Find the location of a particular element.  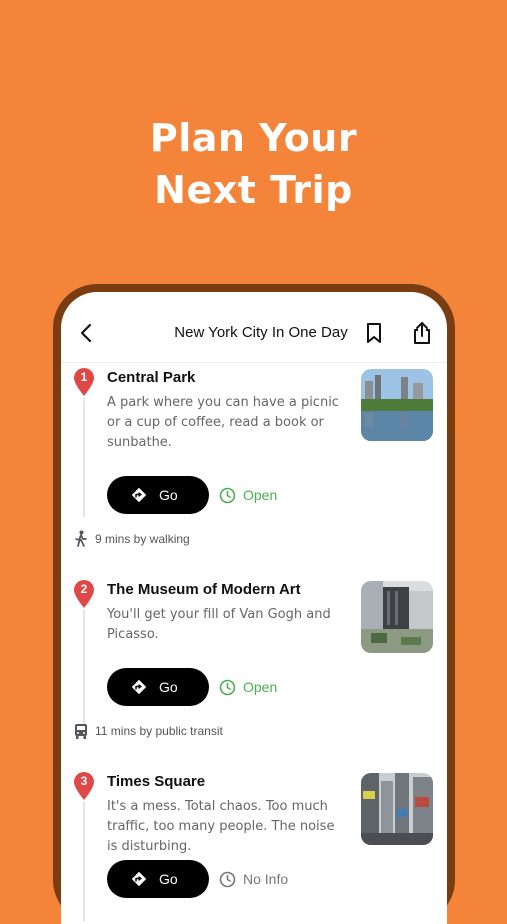

map-pin-icon: 2 is located at coordinates (84, 594).